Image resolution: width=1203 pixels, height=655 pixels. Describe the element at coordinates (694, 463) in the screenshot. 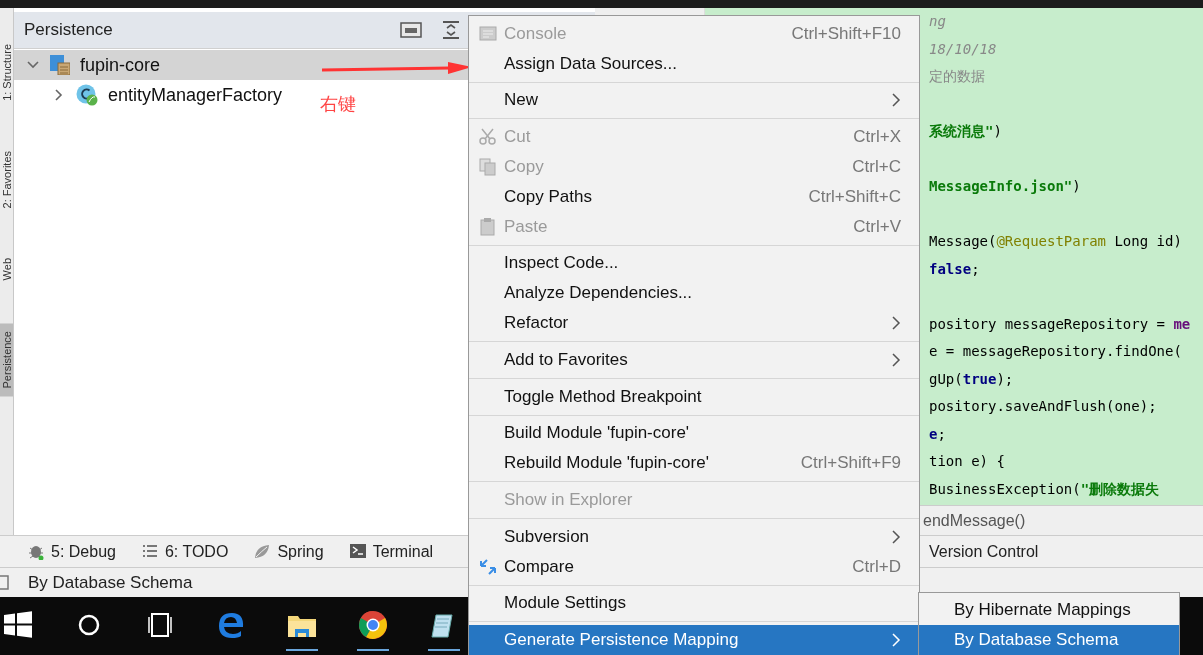

I see `menu-item: Rebuild Module 'fupin-core' Ctrl+Shift+F9` at that location.